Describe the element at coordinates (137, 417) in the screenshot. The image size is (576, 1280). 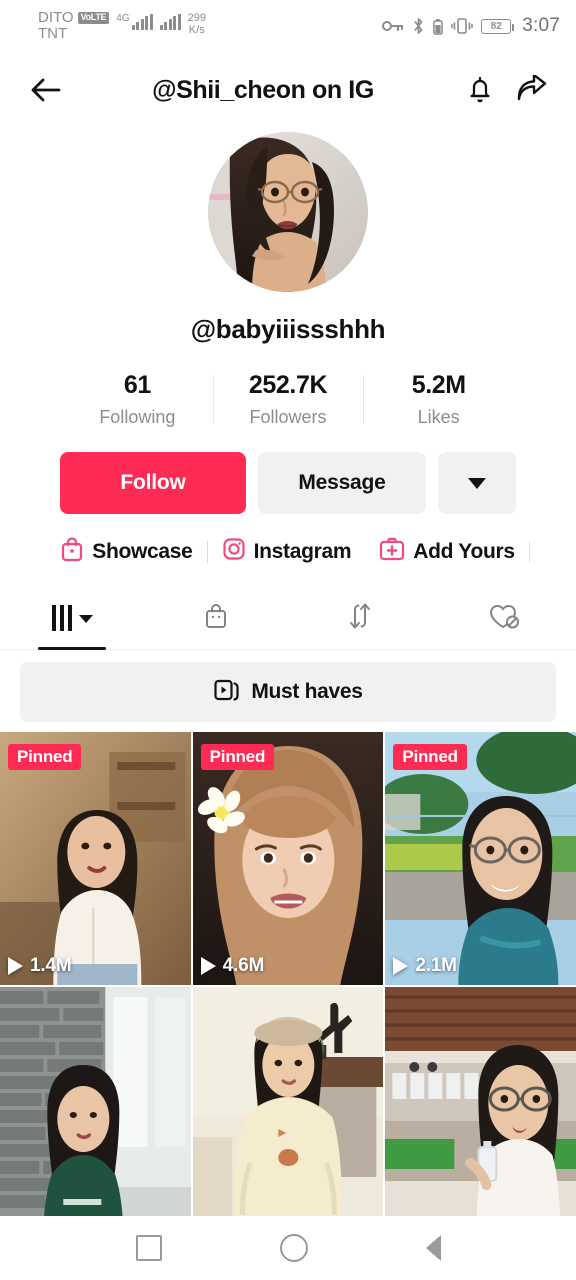
I see `stat-label: Following` at that location.